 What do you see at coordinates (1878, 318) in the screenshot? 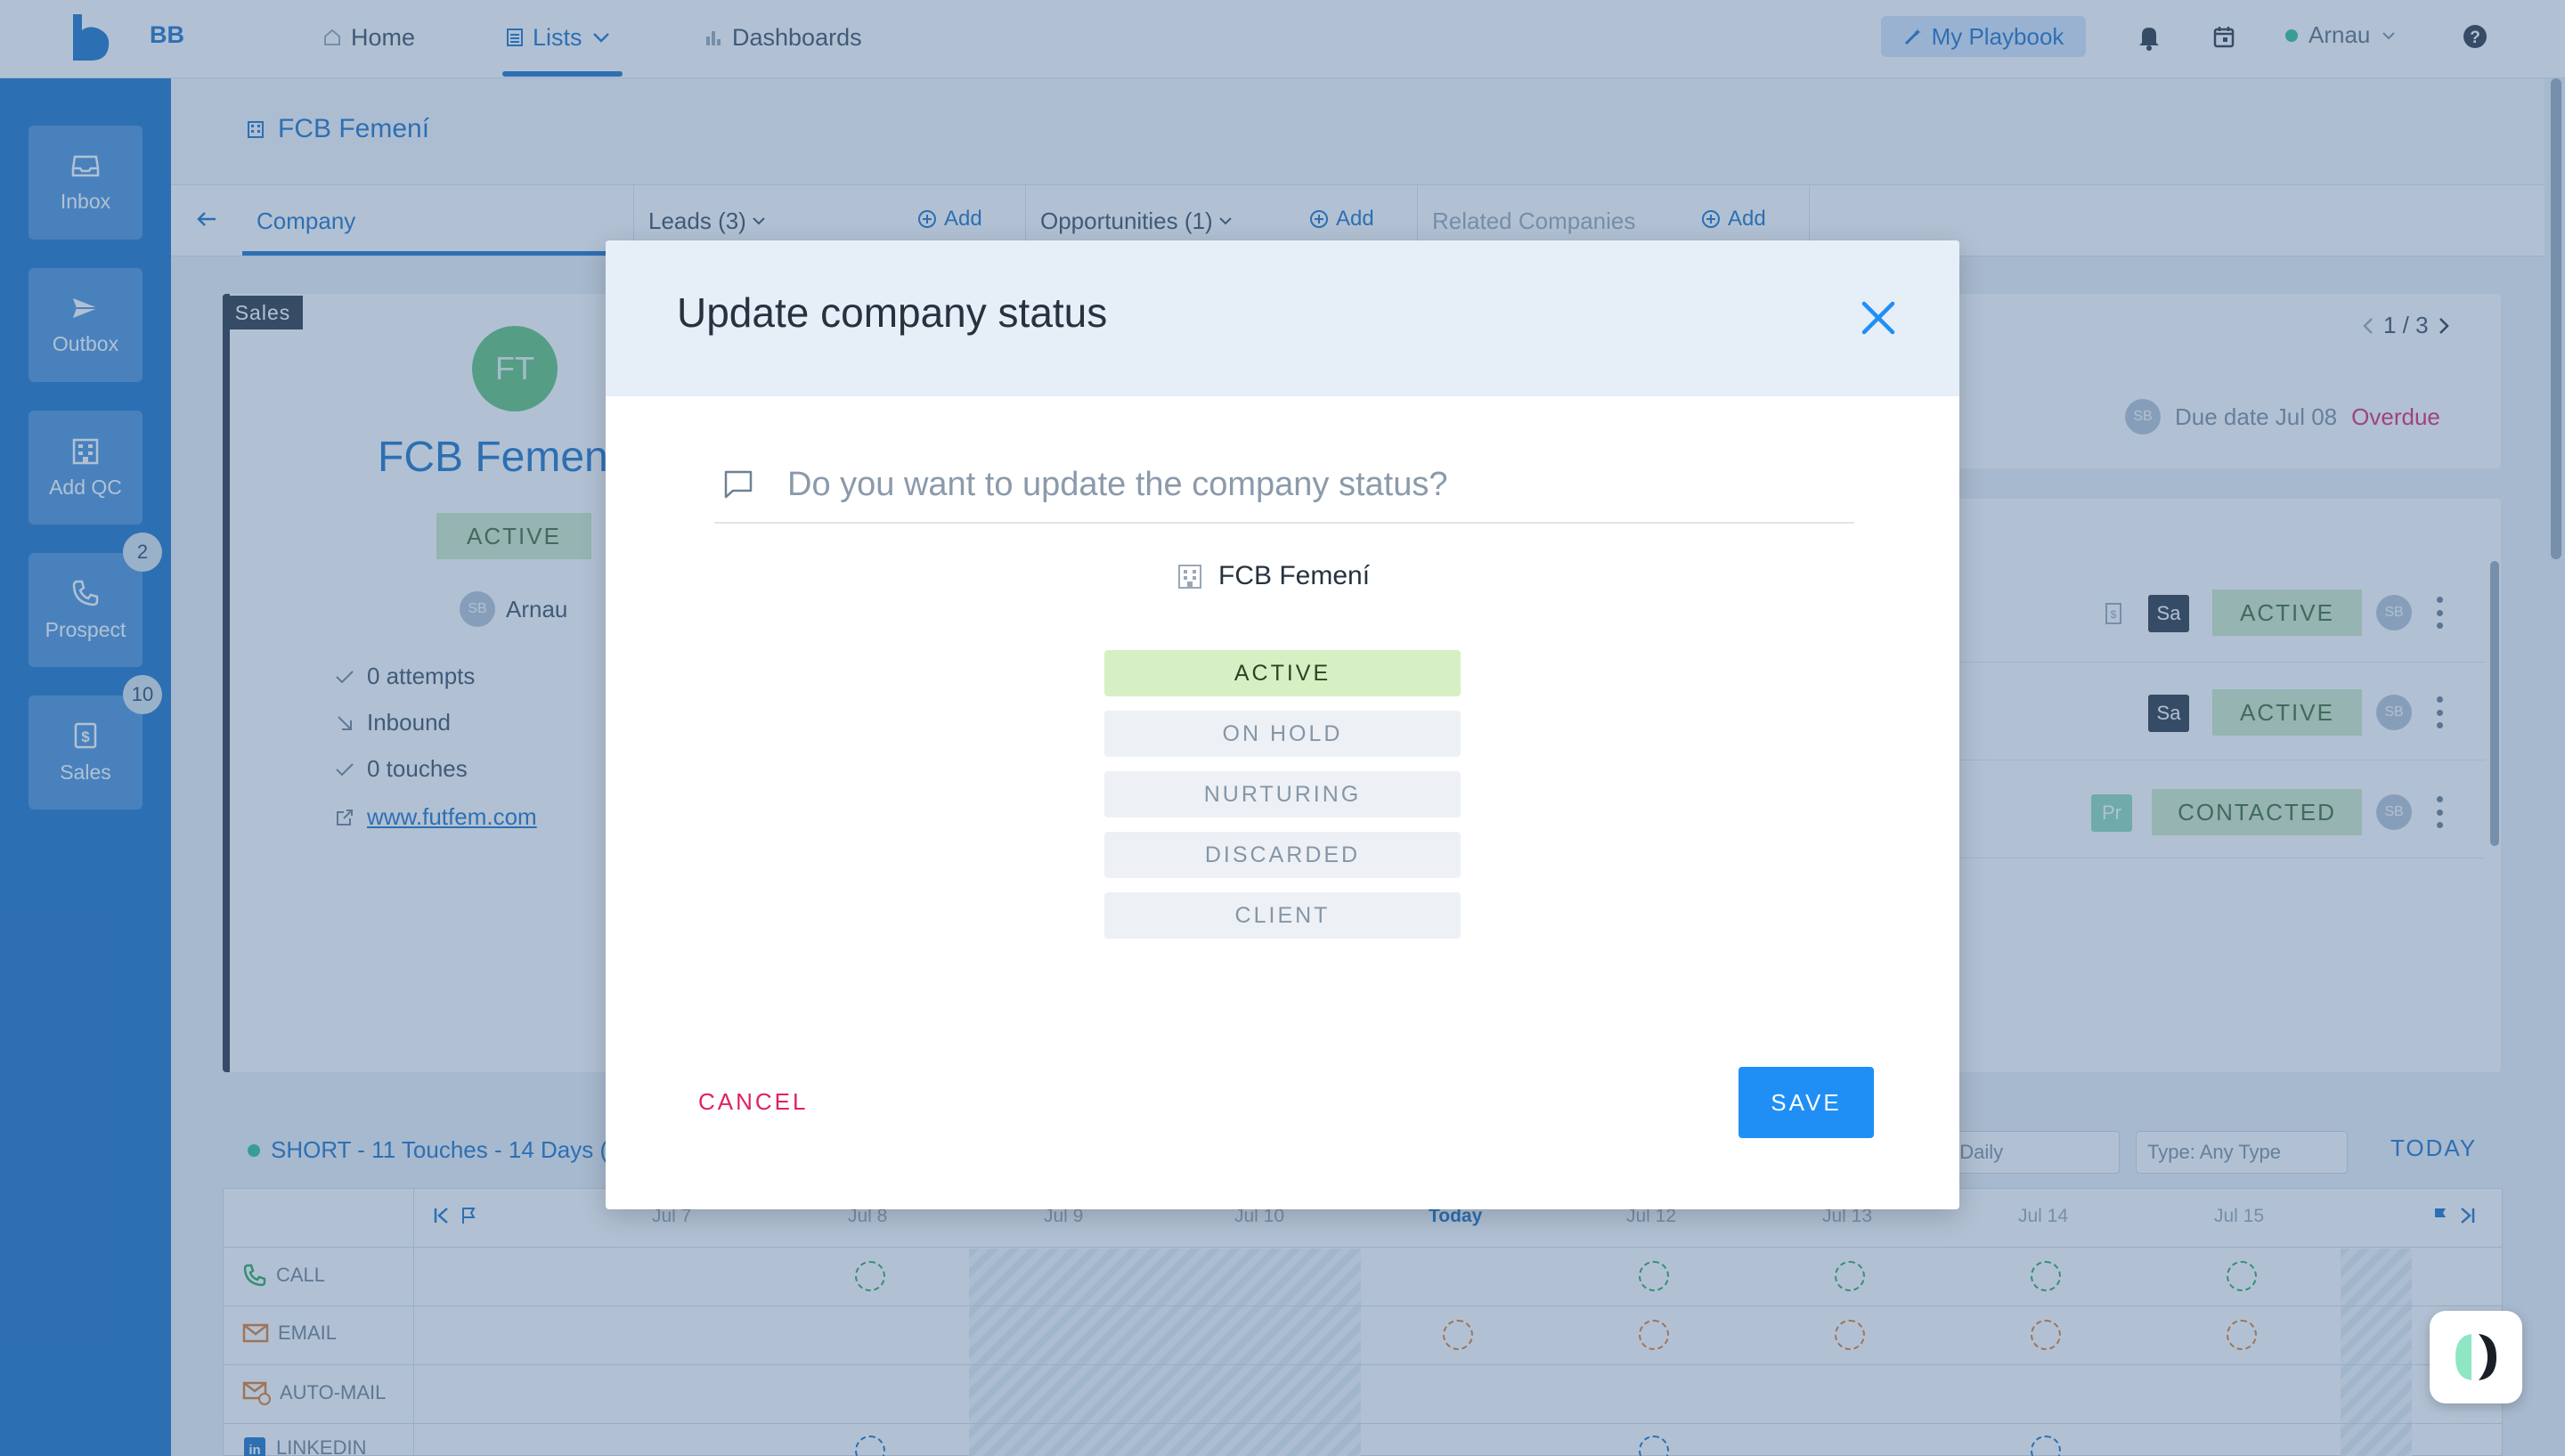
I see `close-icon` at bounding box center [1878, 318].